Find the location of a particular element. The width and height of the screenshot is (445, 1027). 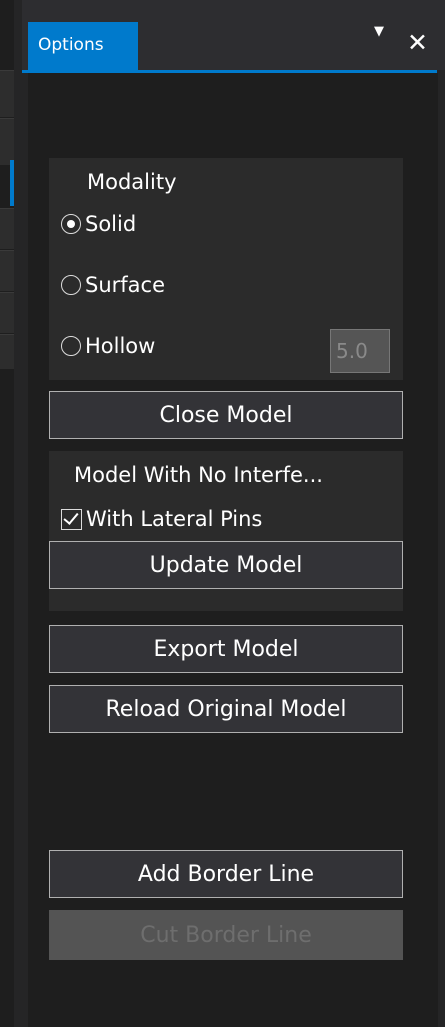

add-border-line-button: Add Border Line is located at coordinates (226, 874).